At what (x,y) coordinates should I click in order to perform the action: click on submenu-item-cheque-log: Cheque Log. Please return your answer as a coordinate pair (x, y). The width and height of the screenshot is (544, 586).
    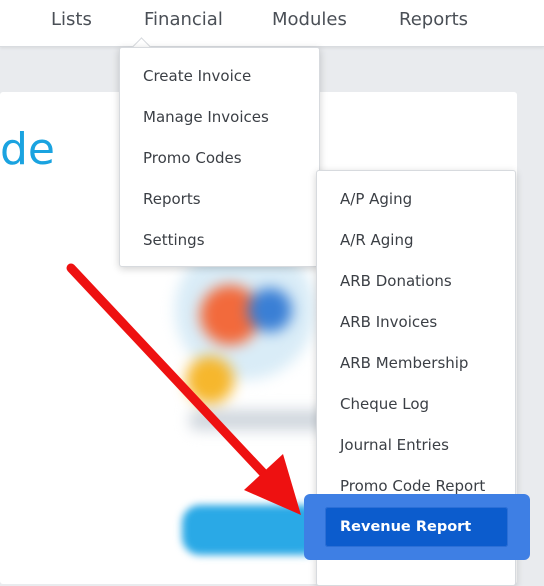
    Looking at the image, I should click on (384, 404).